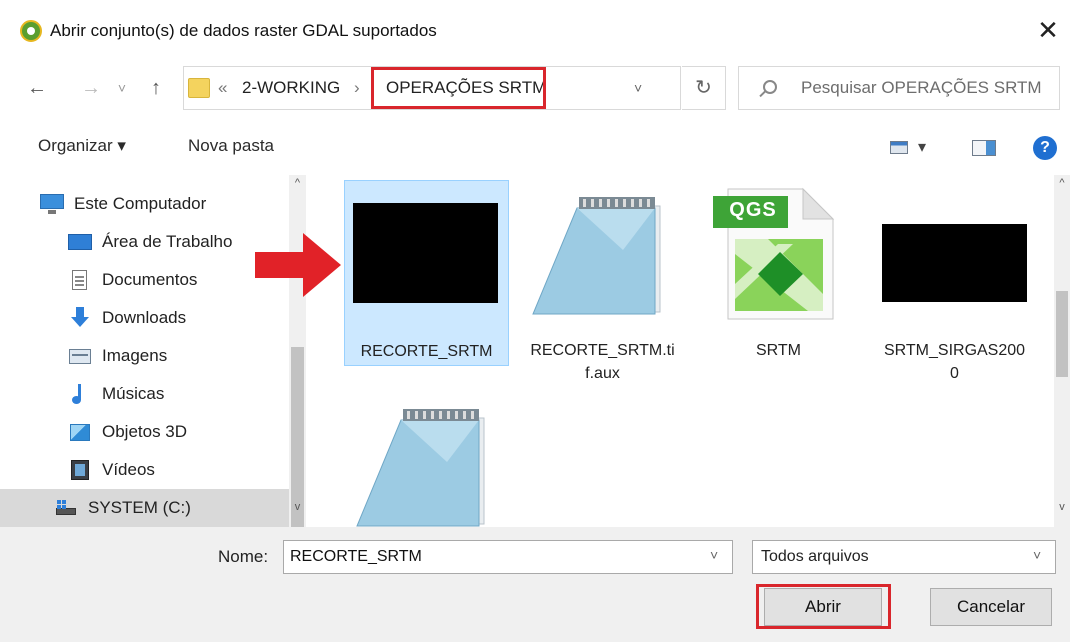  I want to click on file-name-combobox: RECORTE_SRTM ˅, so click(508, 557).